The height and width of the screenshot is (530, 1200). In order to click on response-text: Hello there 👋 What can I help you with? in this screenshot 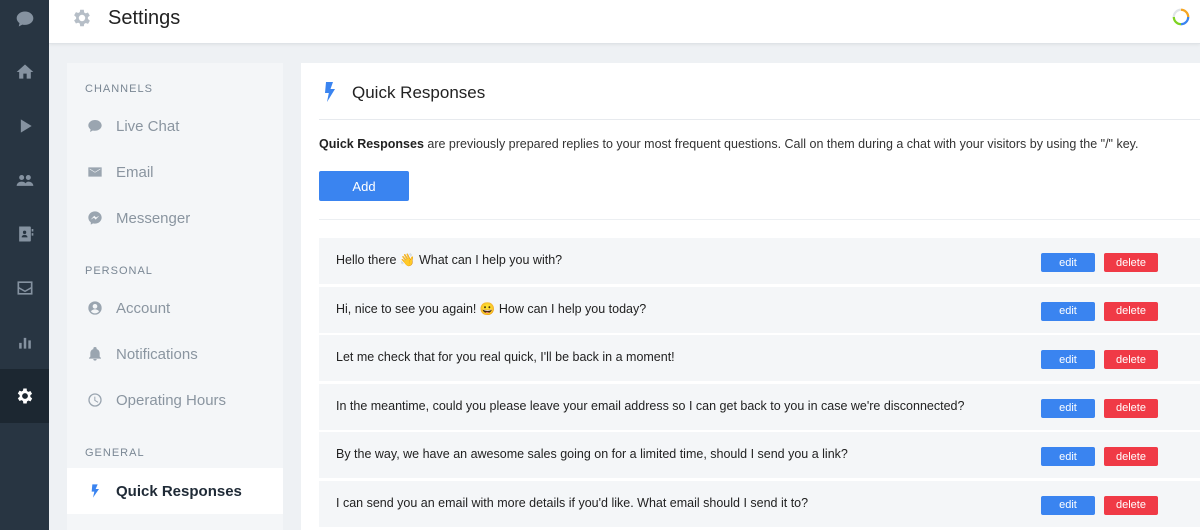, I will do `click(449, 260)`.